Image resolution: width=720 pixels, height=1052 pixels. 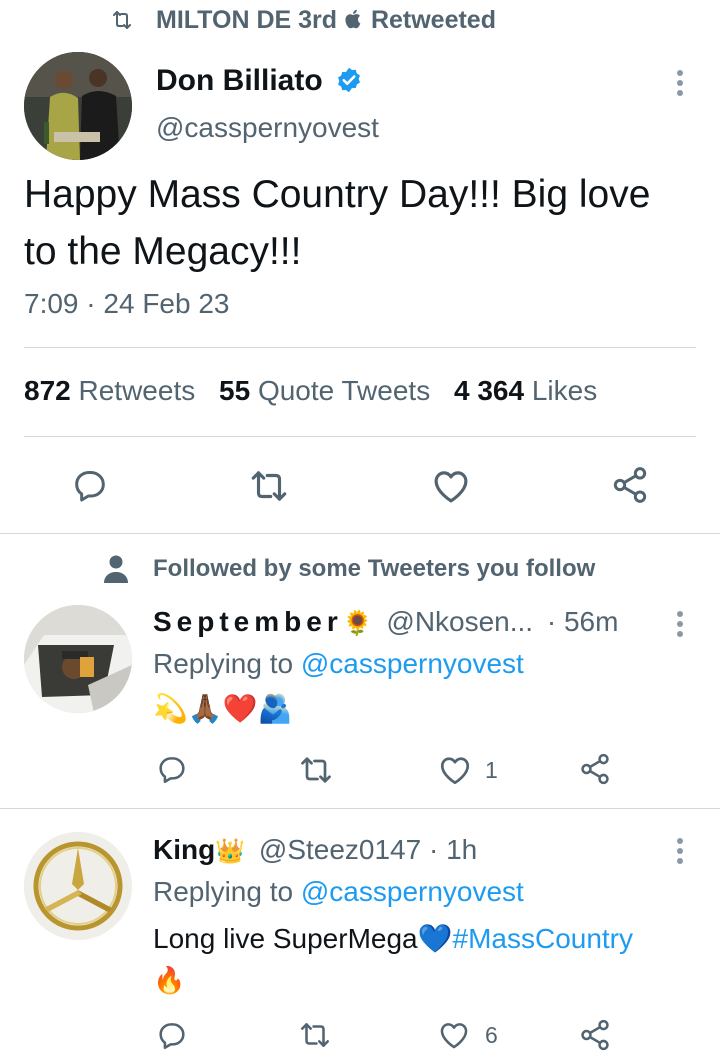 What do you see at coordinates (583, 621) in the screenshot?
I see `reply-time: · 56m` at bounding box center [583, 621].